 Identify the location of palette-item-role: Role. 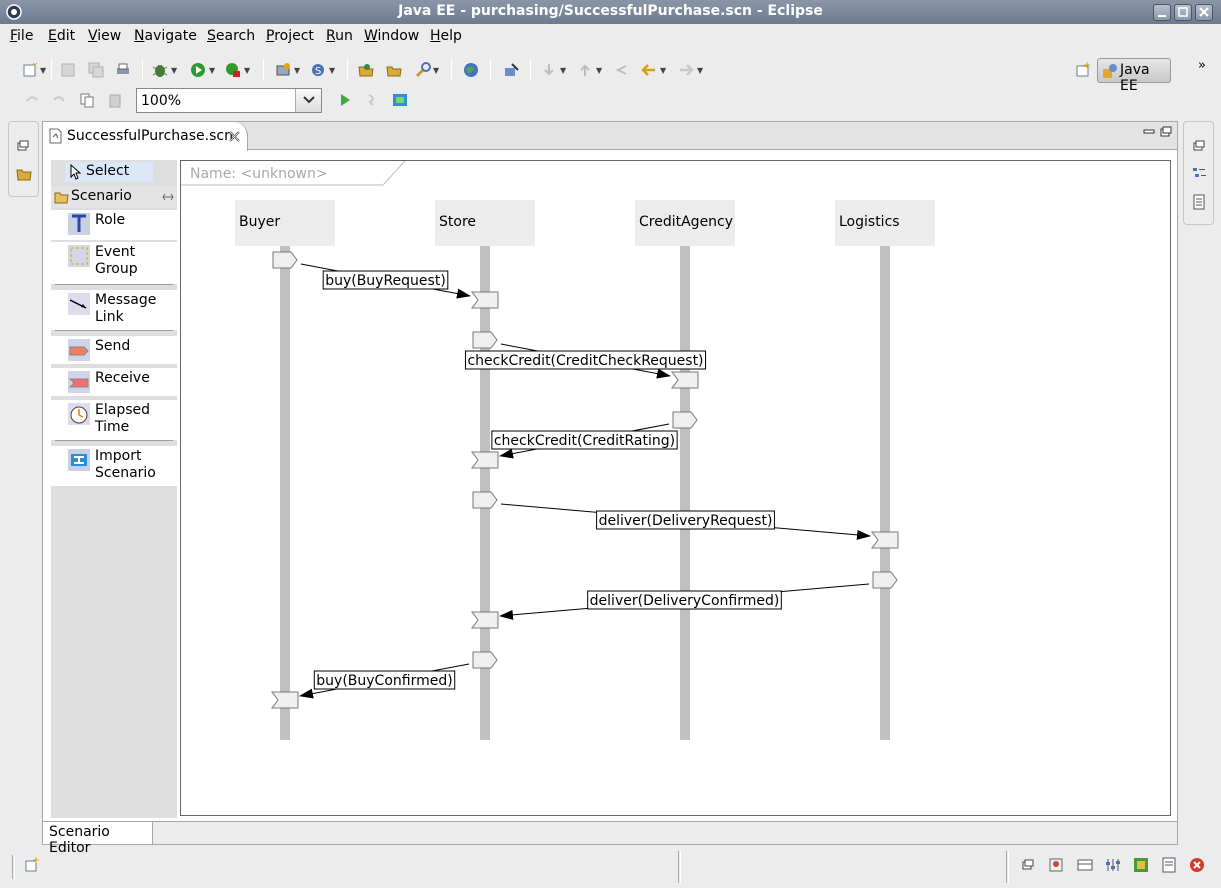
(114, 225).